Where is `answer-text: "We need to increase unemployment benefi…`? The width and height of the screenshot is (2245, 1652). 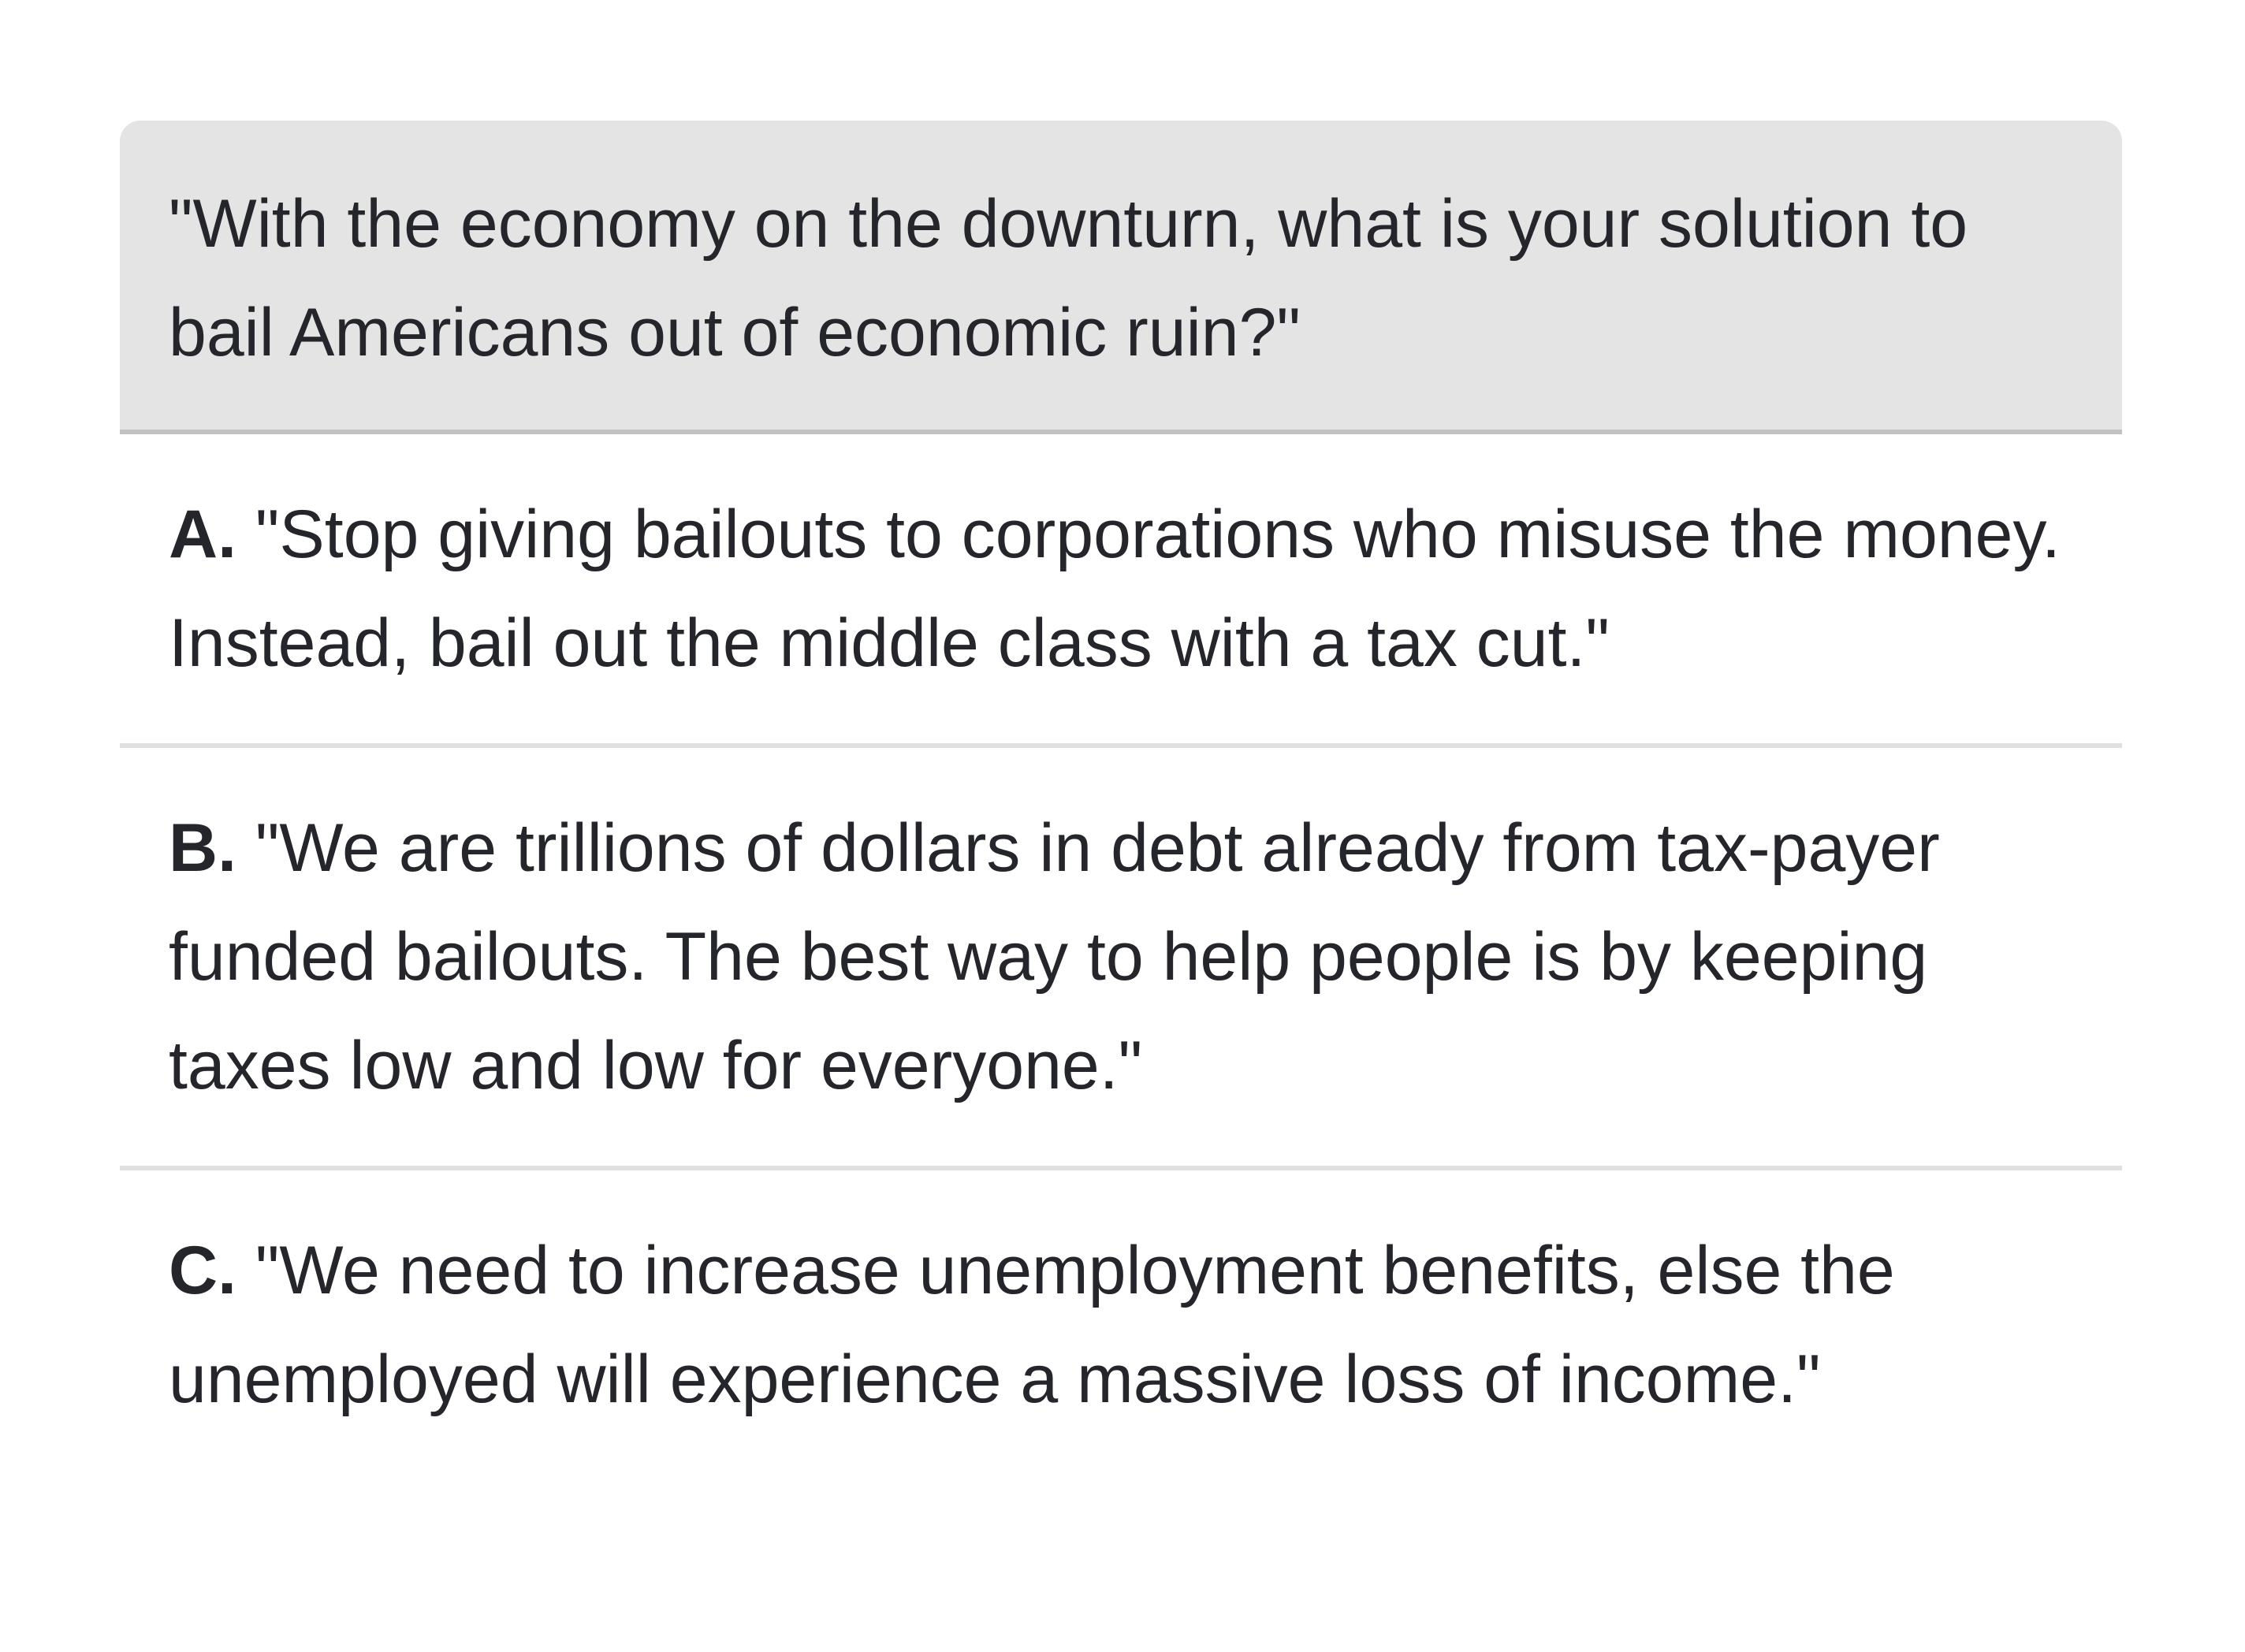 answer-text: "We need to increase unemployment benefi… is located at coordinates (1032, 1325).